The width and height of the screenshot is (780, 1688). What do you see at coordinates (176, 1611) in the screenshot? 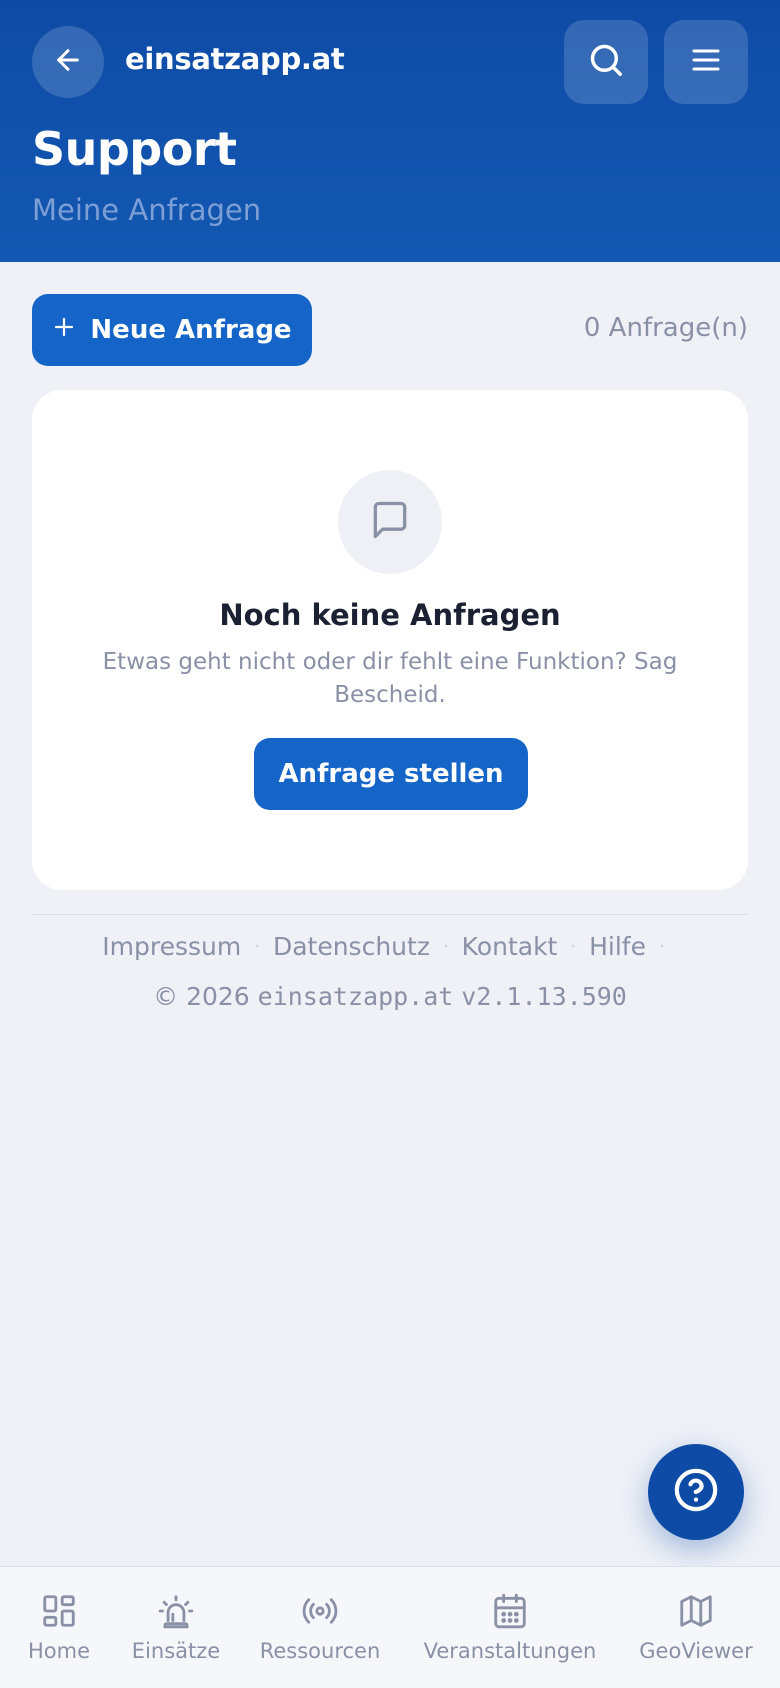
I see `siren-icon` at bounding box center [176, 1611].